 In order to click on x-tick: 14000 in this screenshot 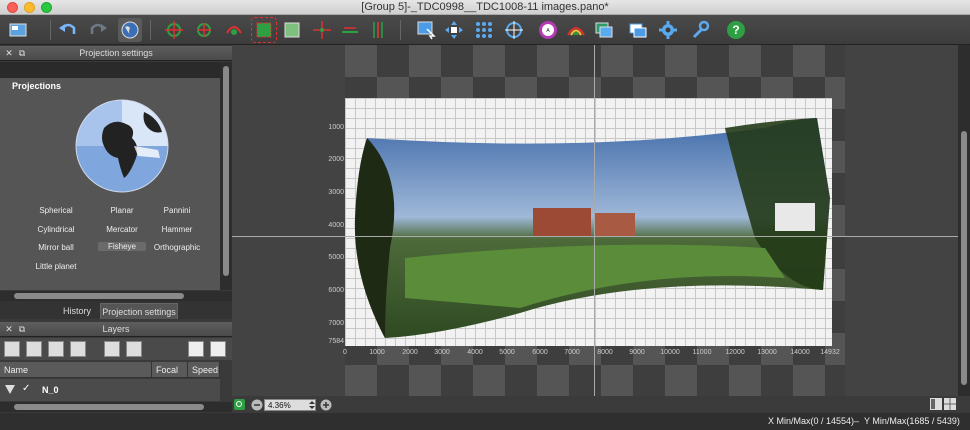, I will do `click(800, 352)`.